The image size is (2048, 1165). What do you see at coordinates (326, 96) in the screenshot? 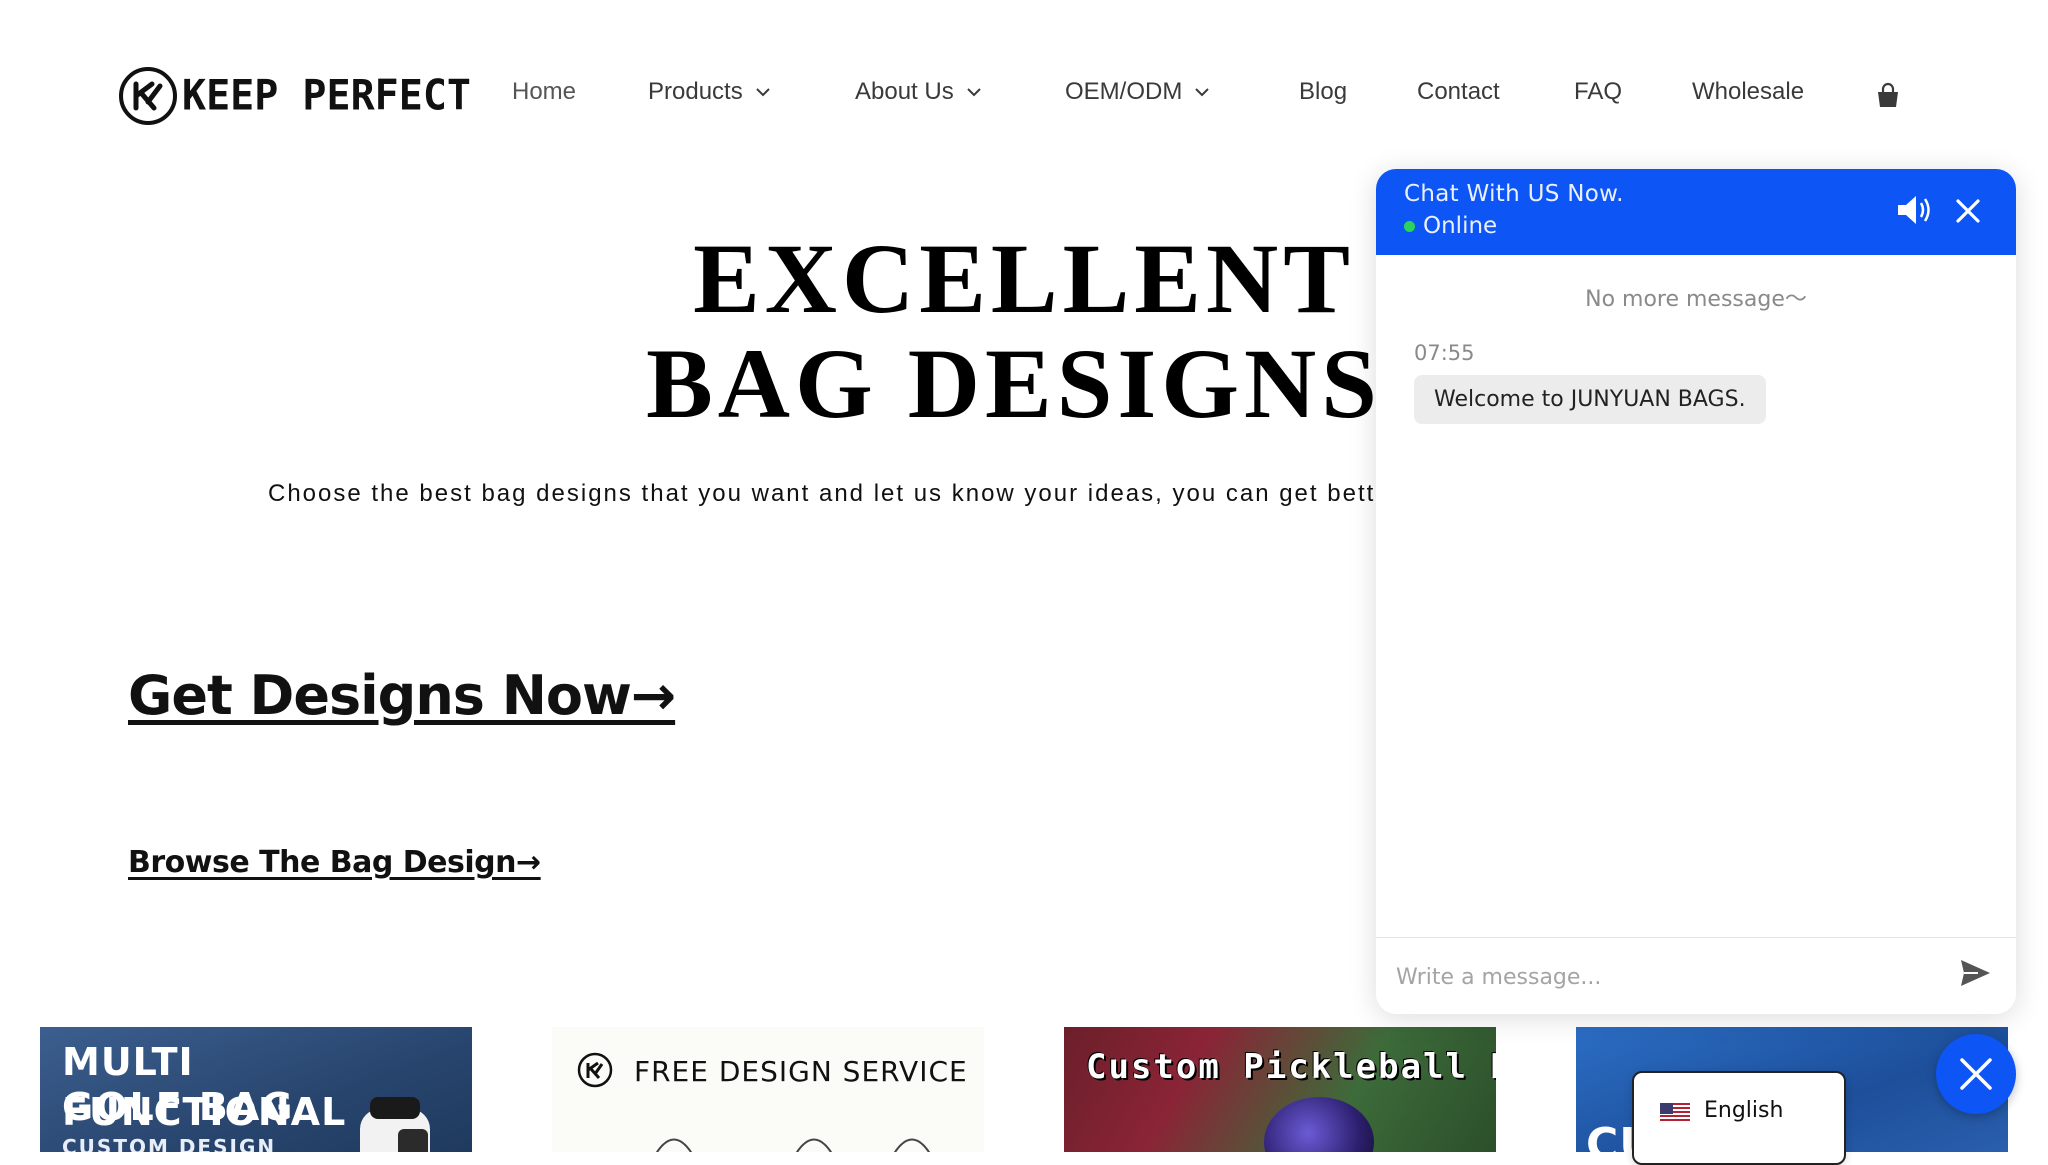
I see `logo-text: KEEP PERFECT` at bounding box center [326, 96].